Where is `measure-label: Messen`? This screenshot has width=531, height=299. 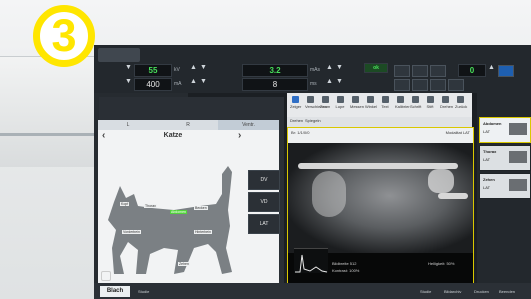 measure-label: Messen is located at coordinates (357, 106).